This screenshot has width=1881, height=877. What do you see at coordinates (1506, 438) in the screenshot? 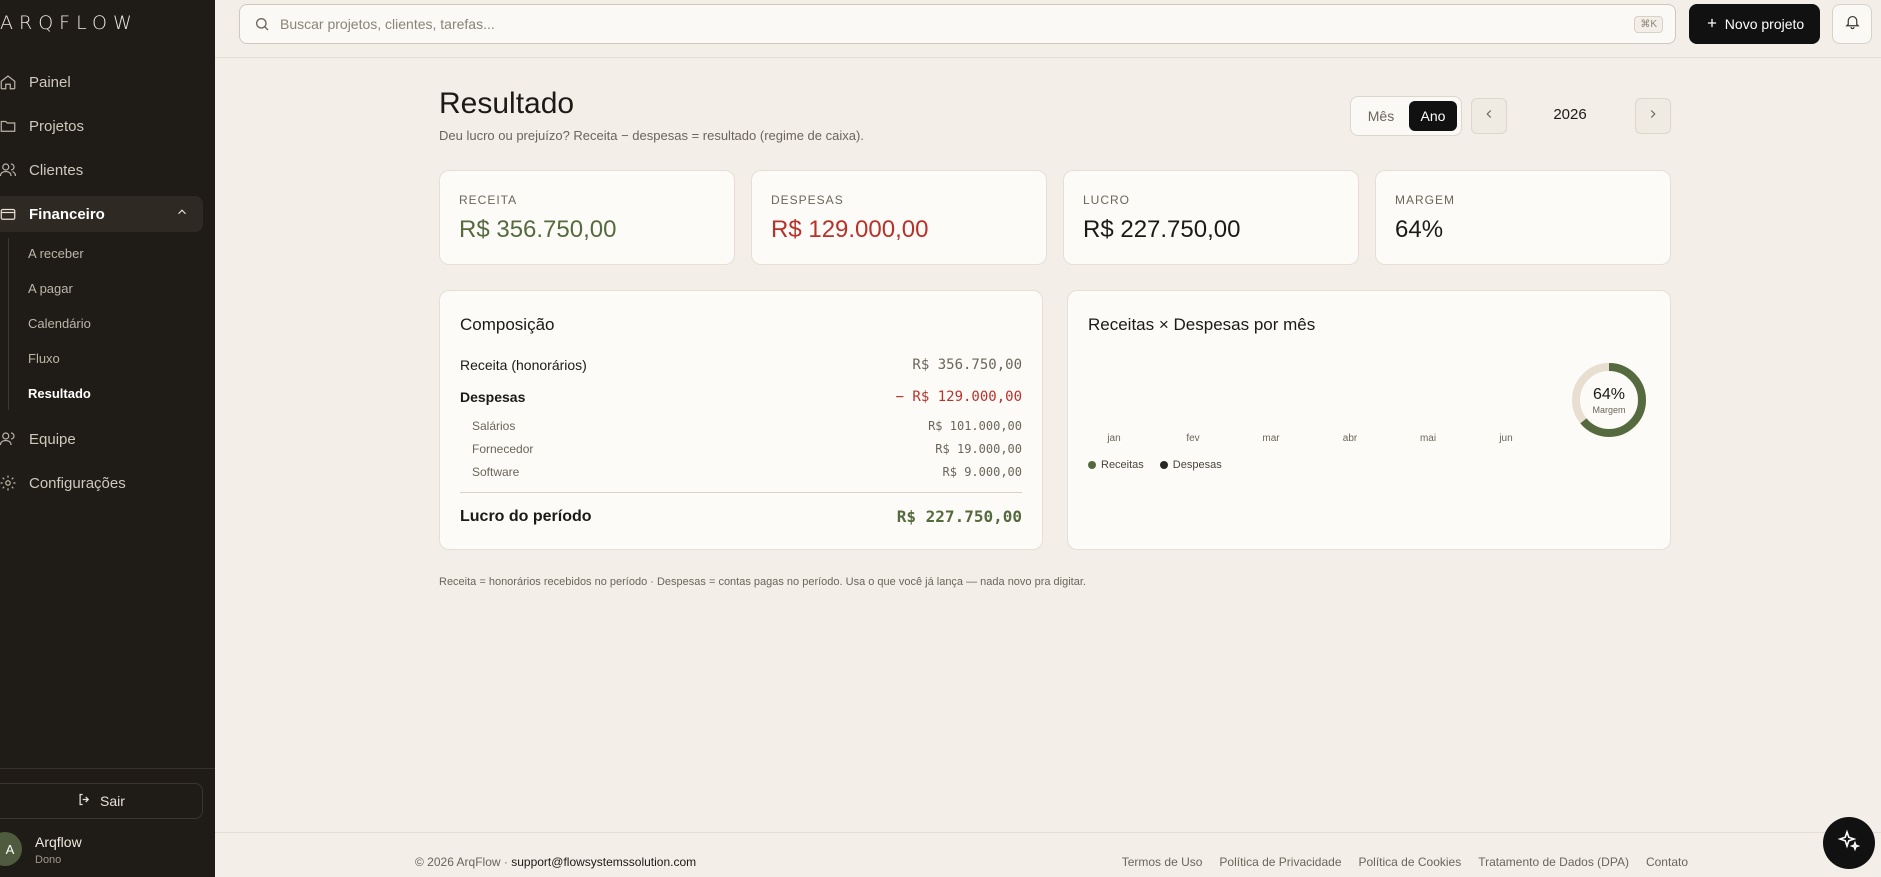
I see `month-label: jun` at bounding box center [1506, 438].